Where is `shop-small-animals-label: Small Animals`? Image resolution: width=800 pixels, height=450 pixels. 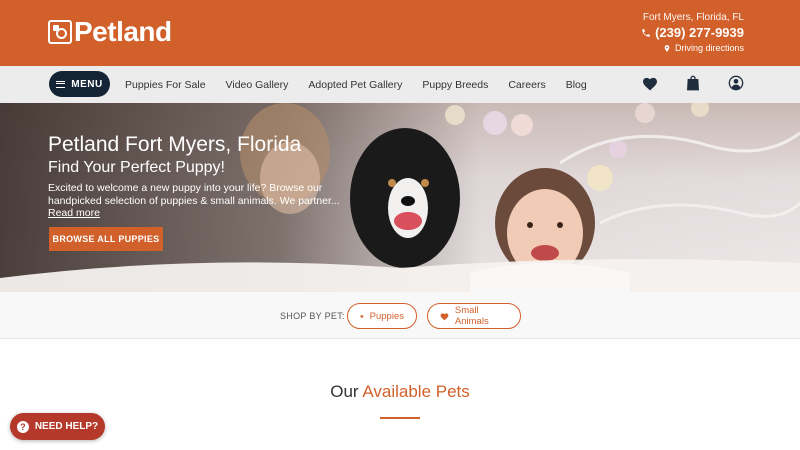 shop-small-animals-label: Small Animals is located at coordinates (471, 316).